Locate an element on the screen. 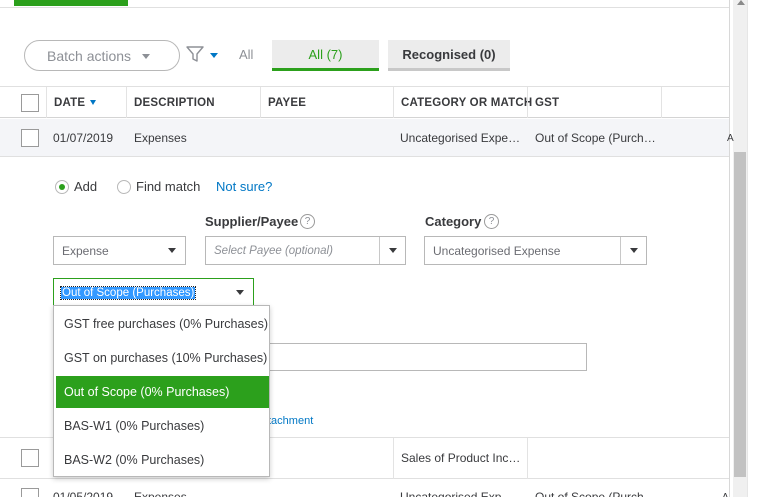  batch-actions-button: Batch actions is located at coordinates (102, 55).